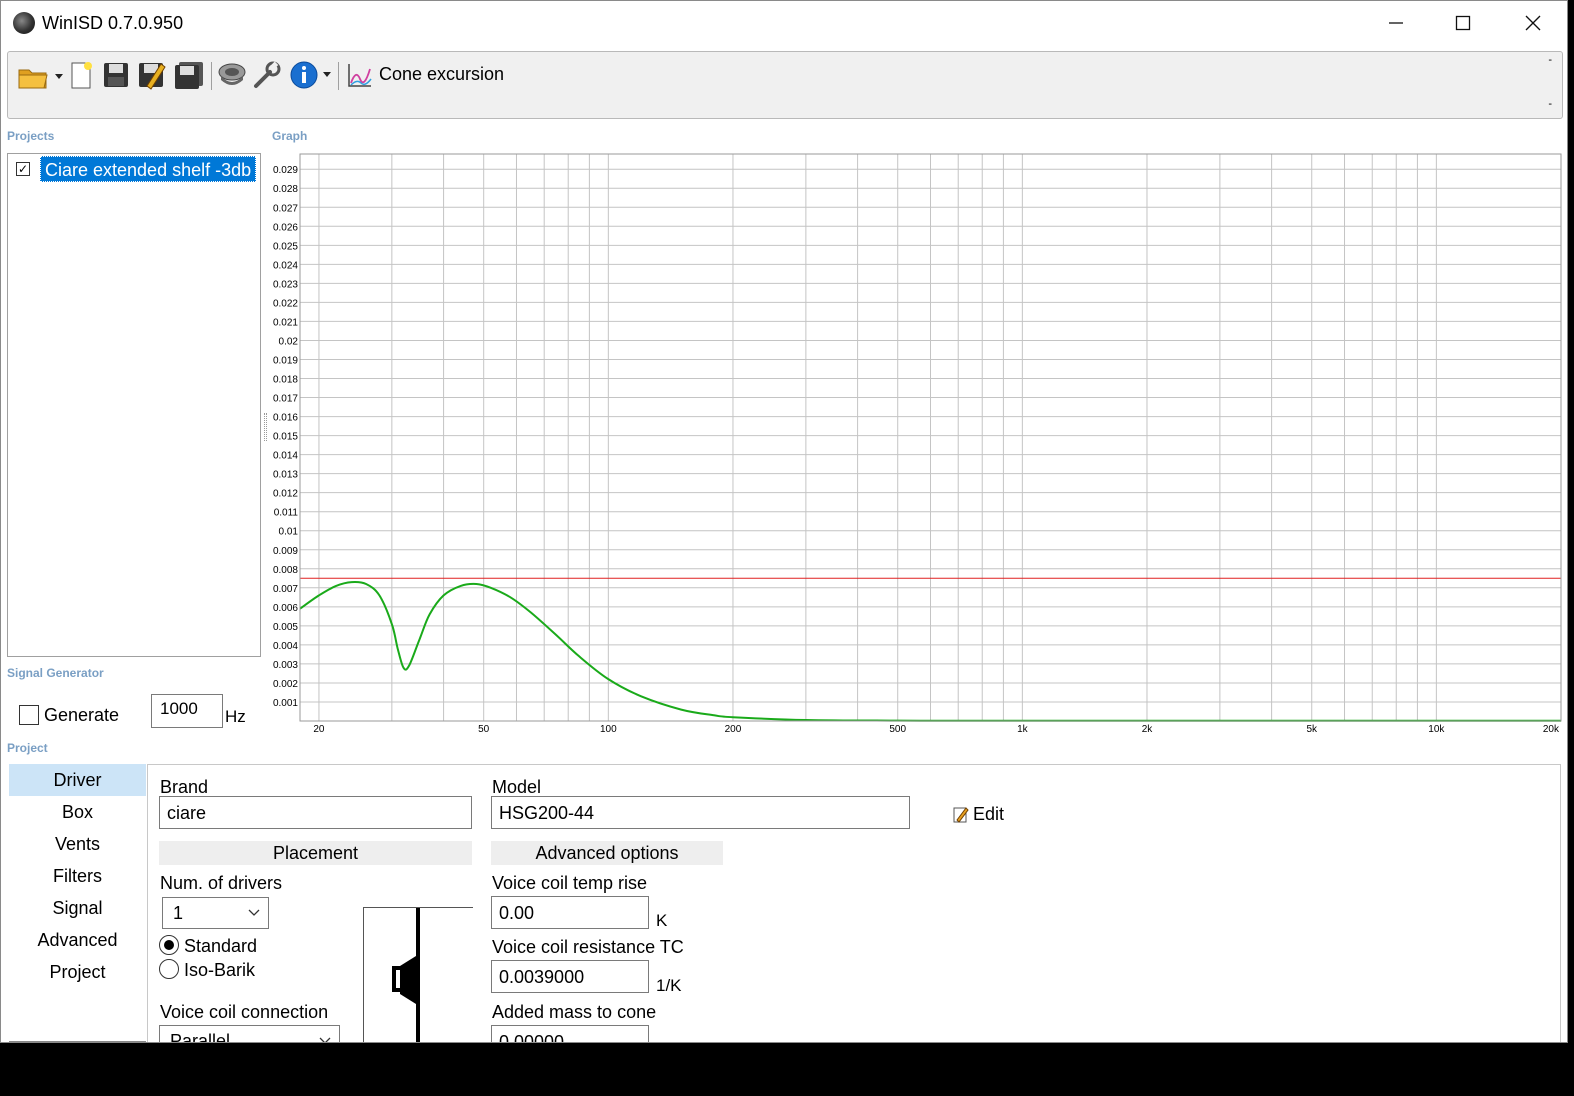 The image size is (1574, 1096). I want to click on new-project-button, so click(81, 75).